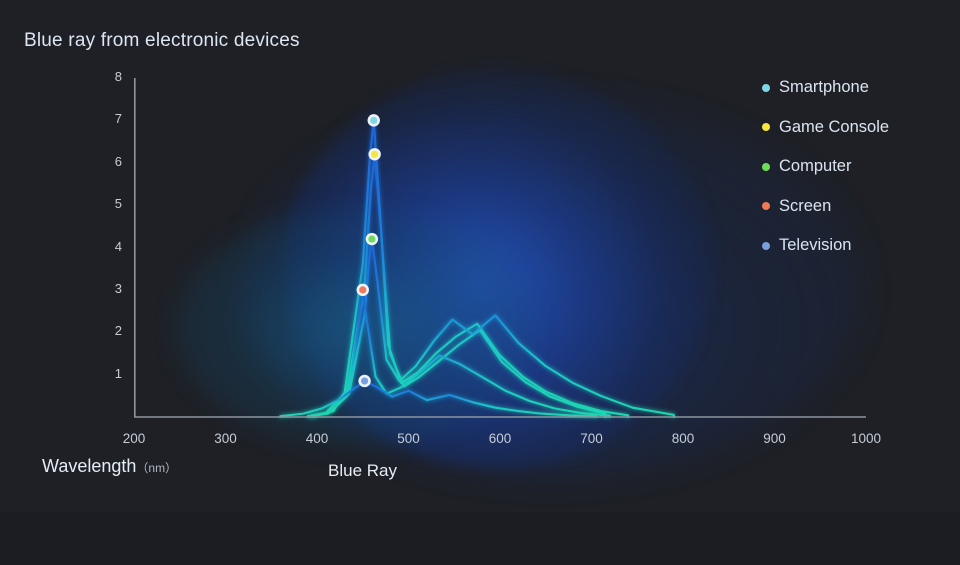 This screenshot has height=565, width=960. I want to click on y-axis-tick-label: 4, so click(118, 246).